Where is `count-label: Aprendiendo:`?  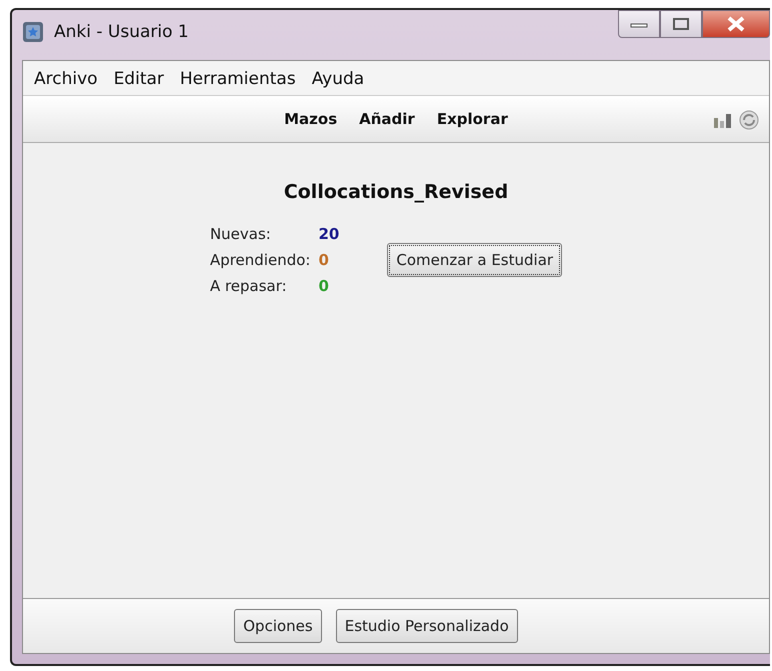
count-label: Aprendiendo: is located at coordinates (260, 260).